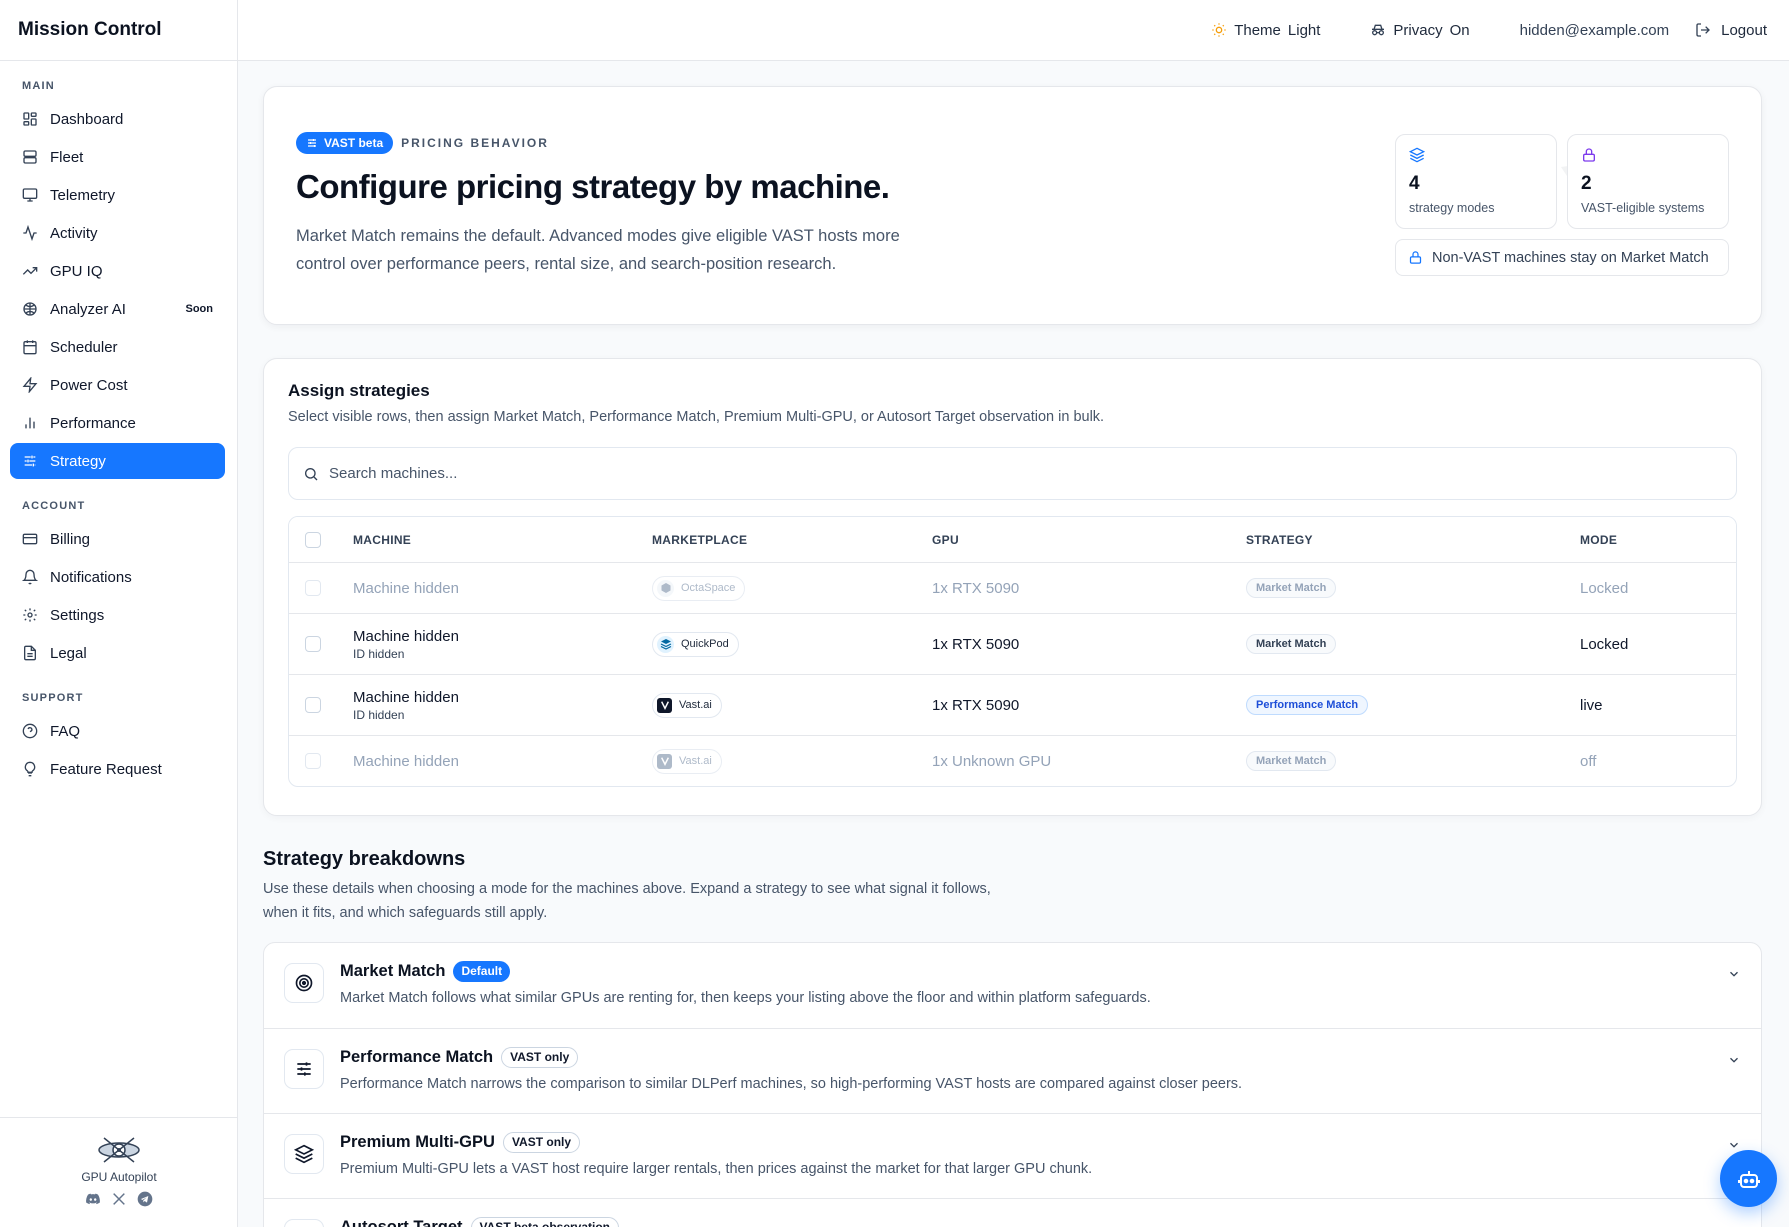 This screenshot has height=1227, width=1789. Describe the element at coordinates (93, 1199) in the screenshot. I see `discord-icon` at that location.